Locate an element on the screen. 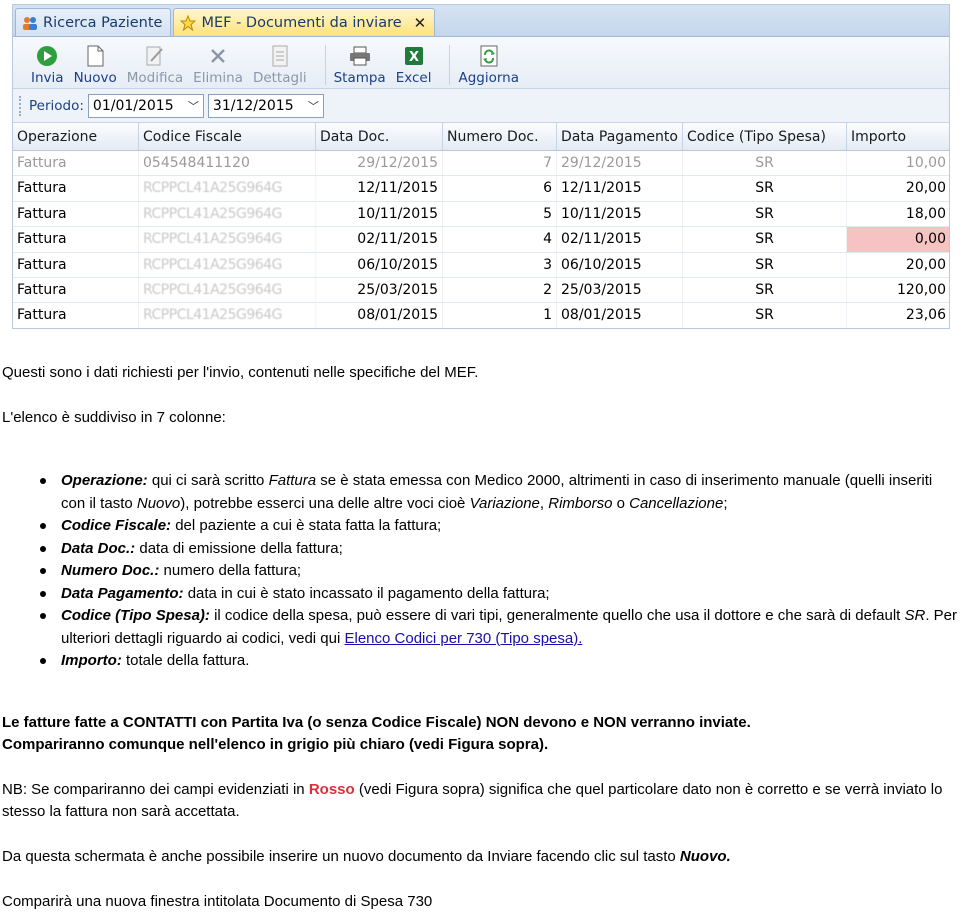 The height and width of the screenshot is (915, 960). nuovo-button: Nuovo is located at coordinates (95, 65).